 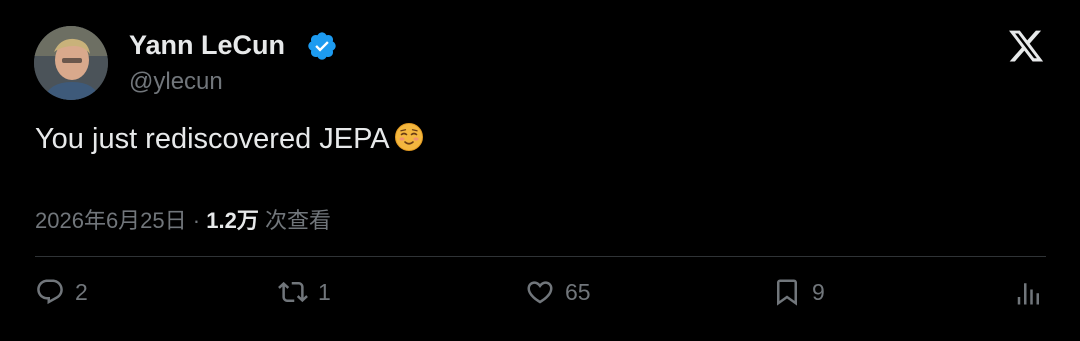 I want to click on like-icon, so click(x=540, y=292).